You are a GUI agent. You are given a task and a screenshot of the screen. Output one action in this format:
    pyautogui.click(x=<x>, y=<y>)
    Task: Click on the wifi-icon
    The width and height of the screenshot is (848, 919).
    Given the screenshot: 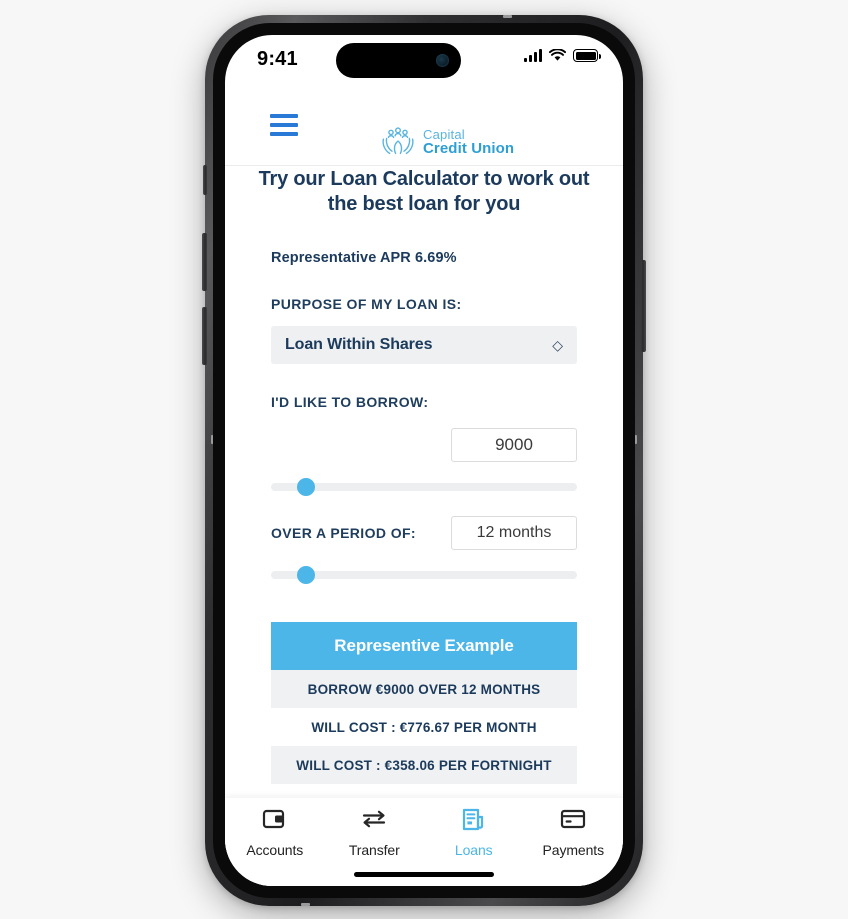 What is the action you would take?
    pyautogui.click(x=557, y=55)
    